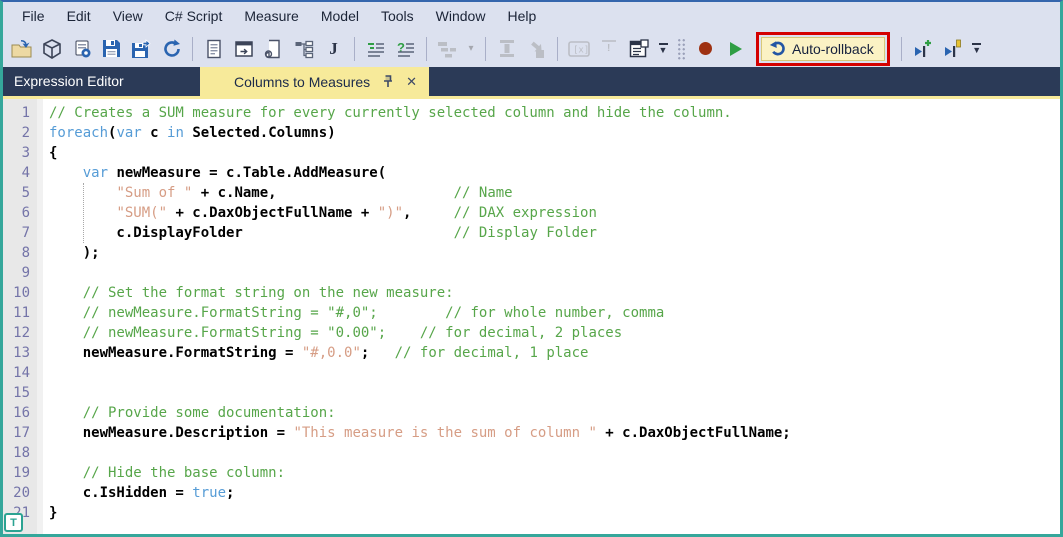 The width and height of the screenshot is (1063, 537). I want to click on diagram-button-disabled, so click(447, 48).